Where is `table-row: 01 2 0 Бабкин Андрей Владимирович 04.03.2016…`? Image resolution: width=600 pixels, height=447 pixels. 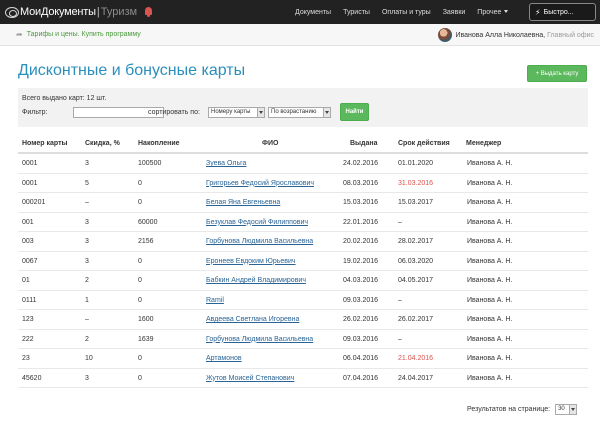 table-row: 01 2 0 Бабкин Андрей Владимирович 04.03.2016… is located at coordinates (303, 281).